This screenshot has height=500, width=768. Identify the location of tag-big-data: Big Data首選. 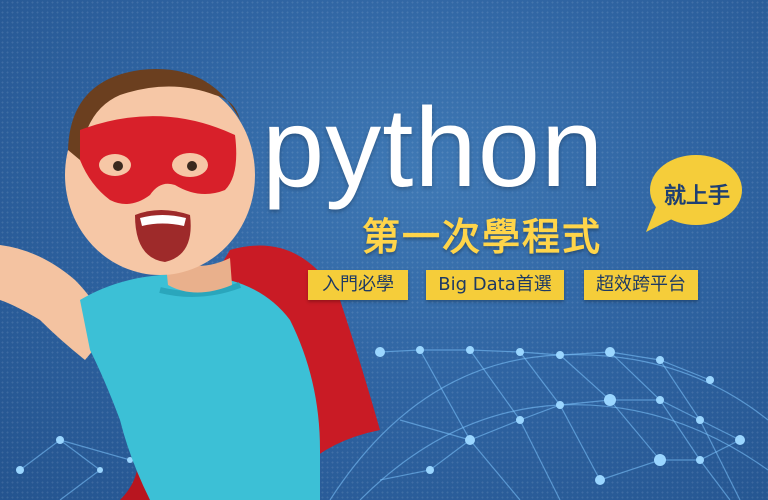
(495, 285).